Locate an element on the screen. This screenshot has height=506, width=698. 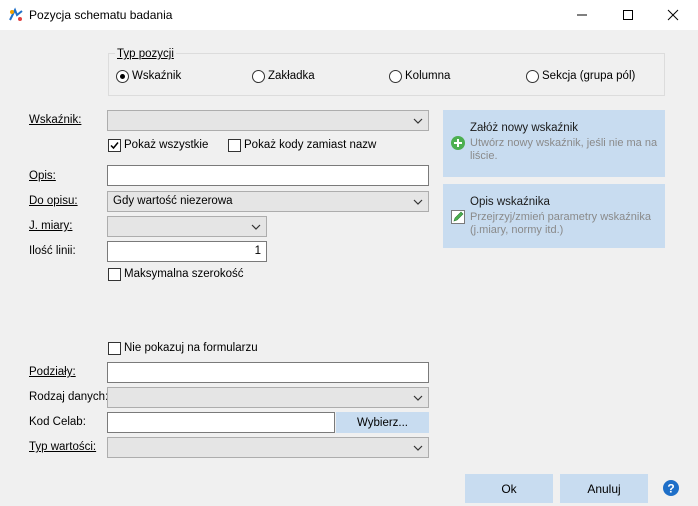
wskaznik-combo is located at coordinates (268, 120).